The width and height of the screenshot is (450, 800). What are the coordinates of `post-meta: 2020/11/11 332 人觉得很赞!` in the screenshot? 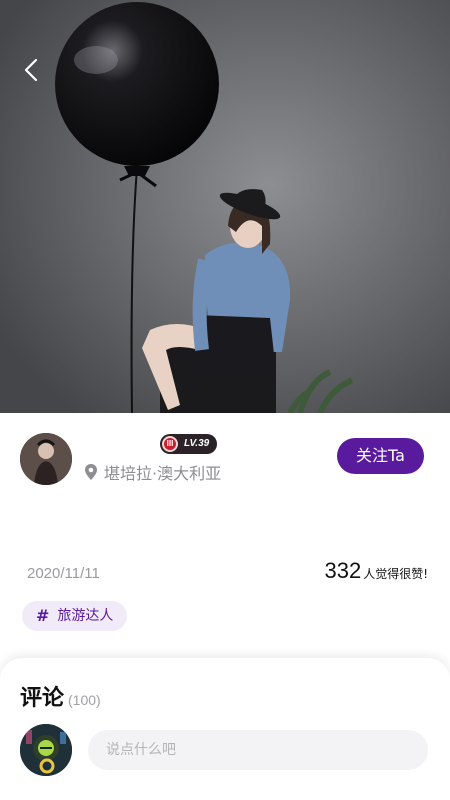 It's located at (225, 575).